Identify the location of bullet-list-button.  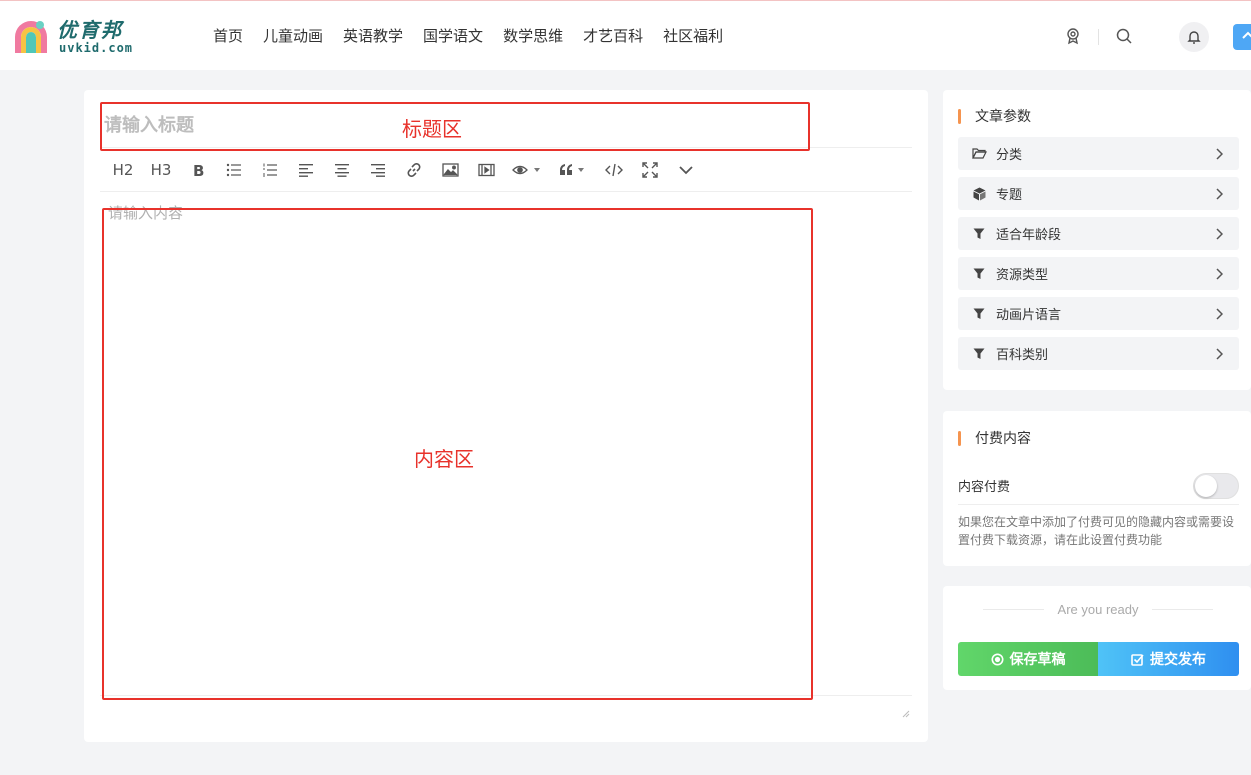
(234, 170).